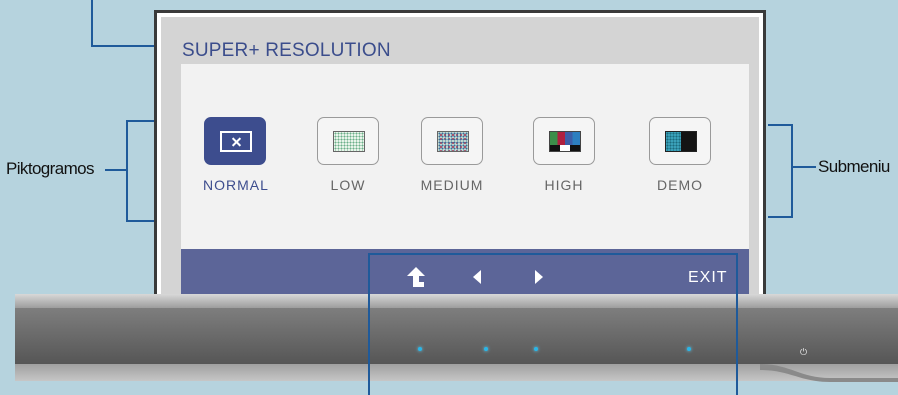 This screenshot has height=395, width=898. What do you see at coordinates (348, 185) in the screenshot?
I see `option-low-label: LOW` at bounding box center [348, 185].